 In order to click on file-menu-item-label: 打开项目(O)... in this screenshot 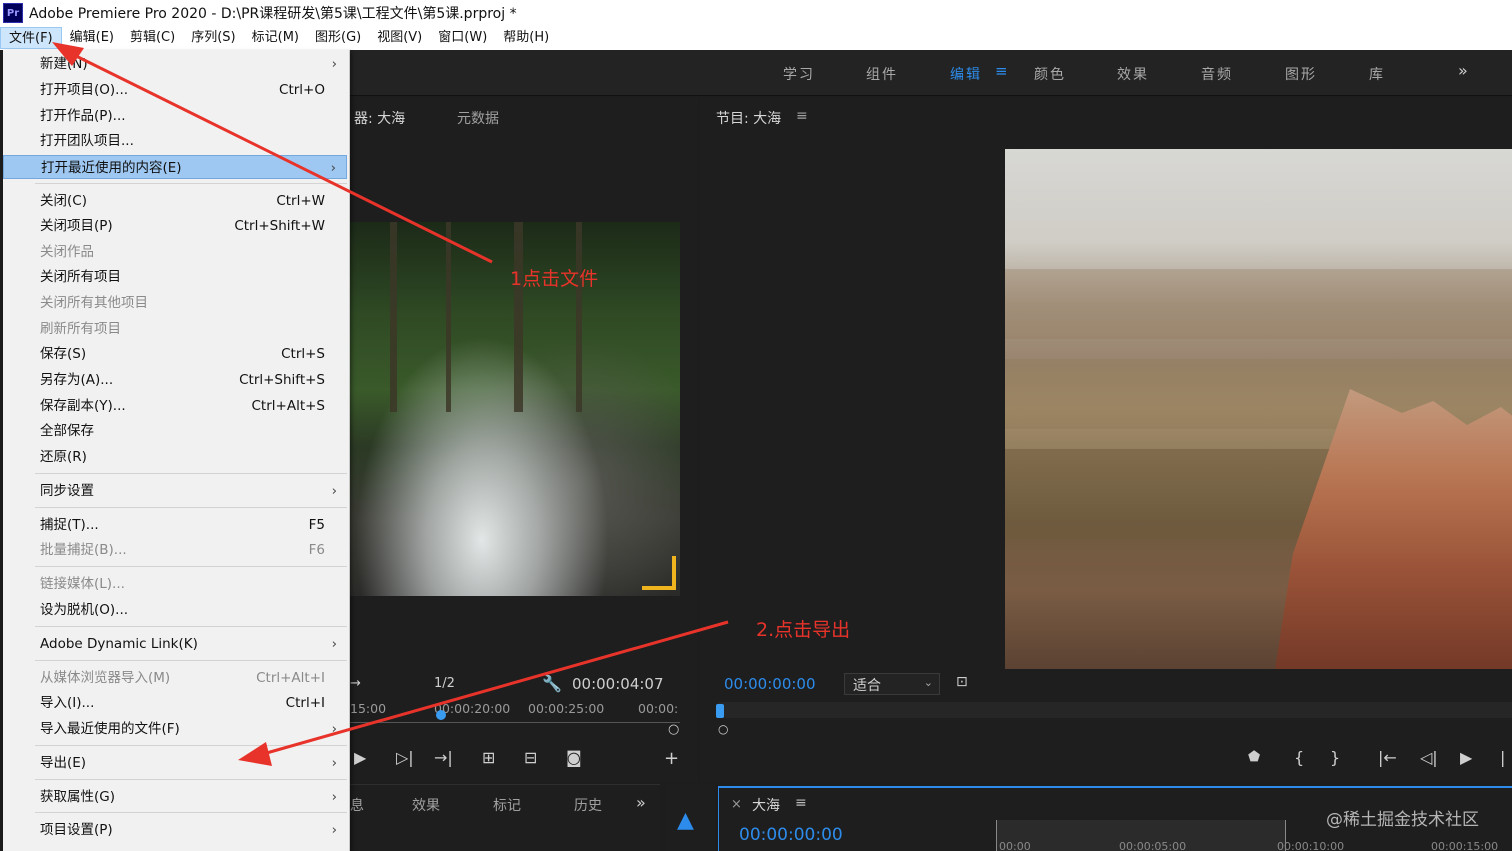, I will do `click(84, 90)`.